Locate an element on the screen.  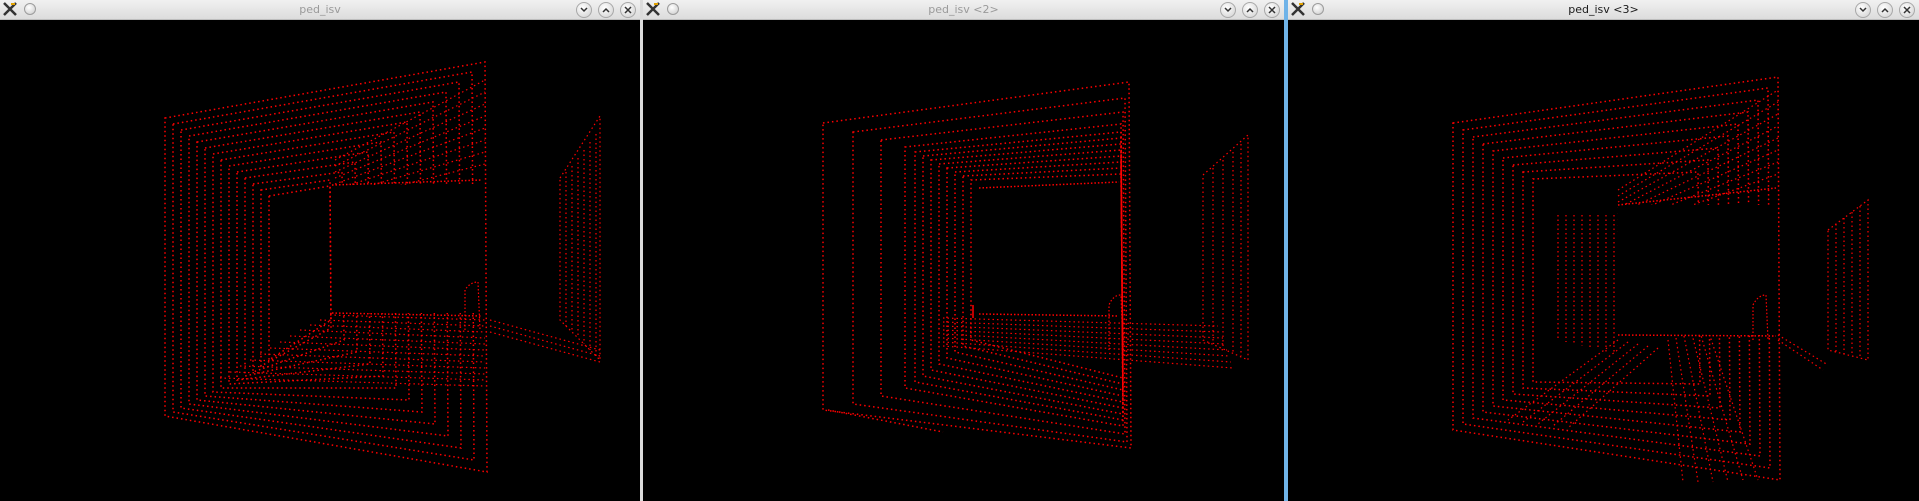
window-title: ped_isv <2> is located at coordinates (963, 9).